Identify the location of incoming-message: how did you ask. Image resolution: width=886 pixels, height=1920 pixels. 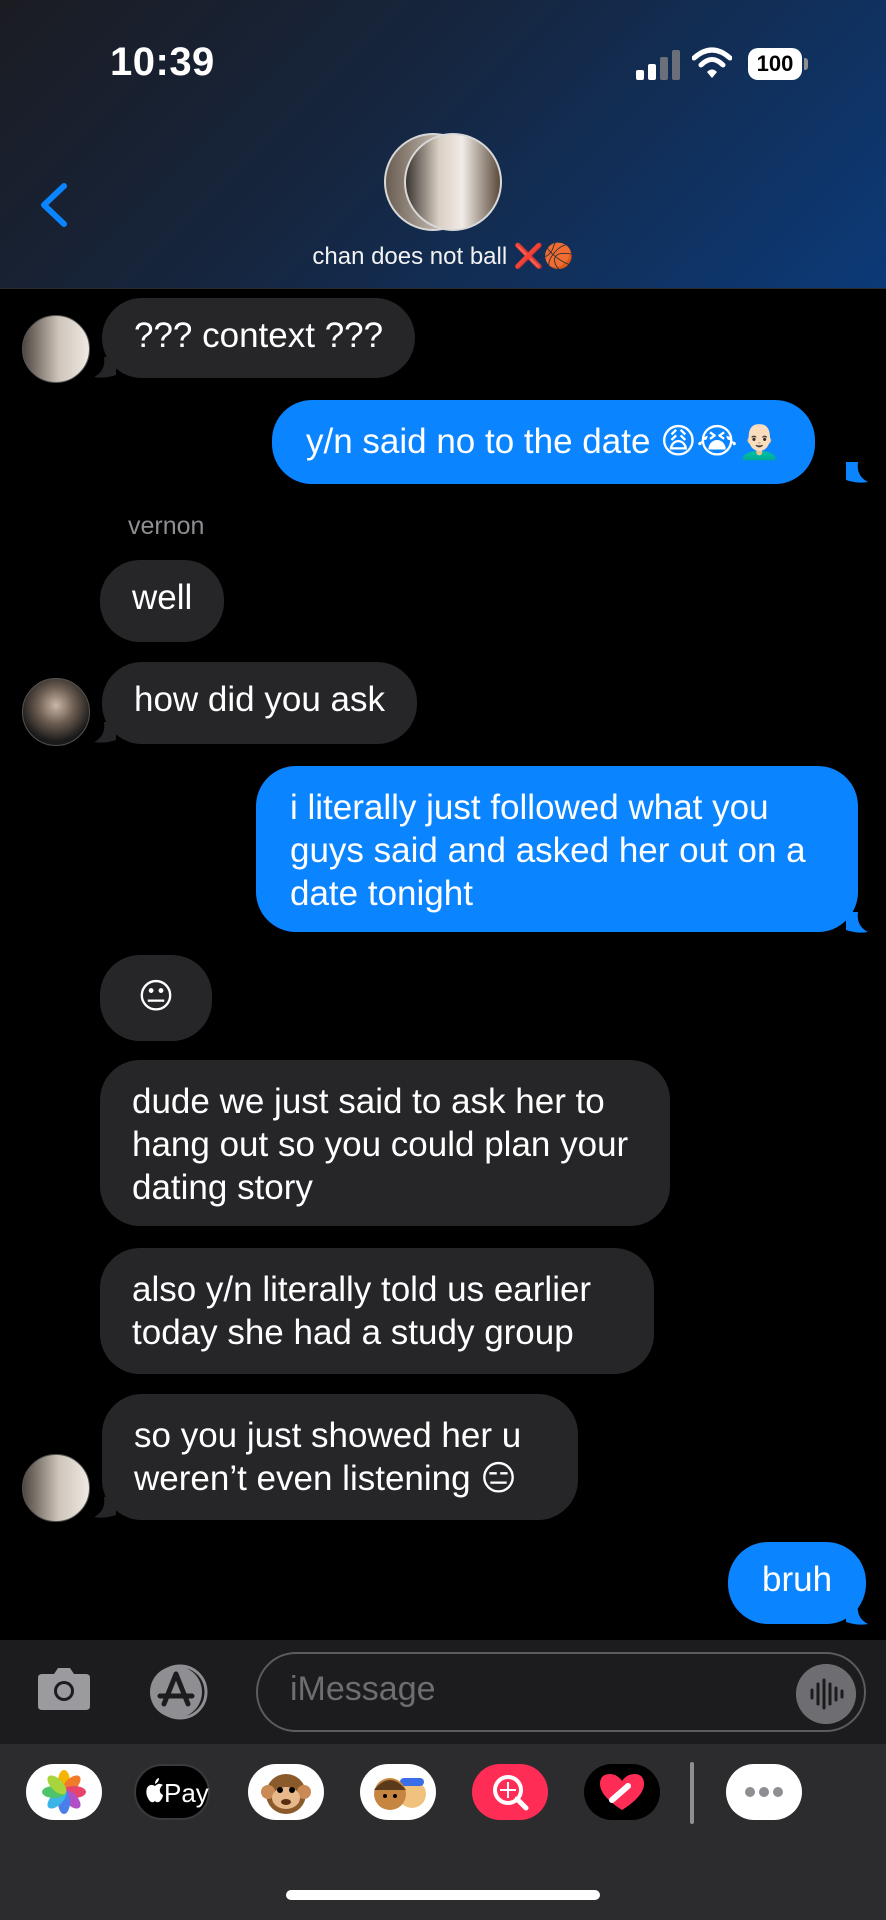
(259, 703).